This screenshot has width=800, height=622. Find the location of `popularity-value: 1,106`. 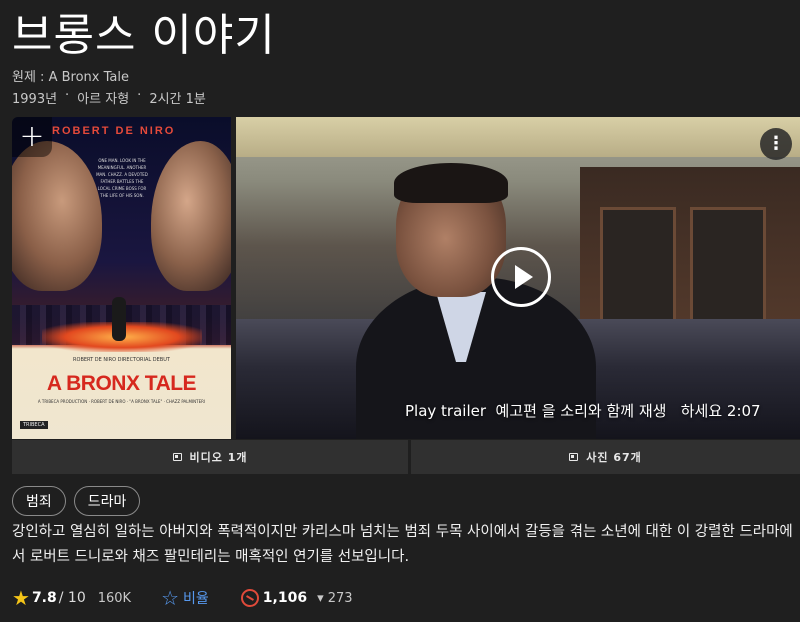

popularity-value: 1,106 is located at coordinates (285, 598).